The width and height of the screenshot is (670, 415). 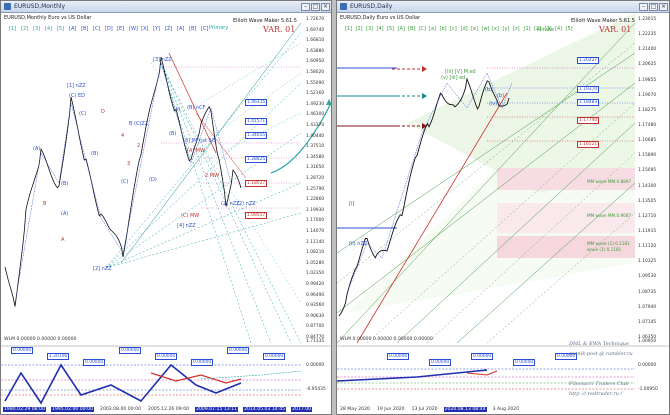 I want to click on price-axis-tick: 1.34580, so click(x=315, y=157).